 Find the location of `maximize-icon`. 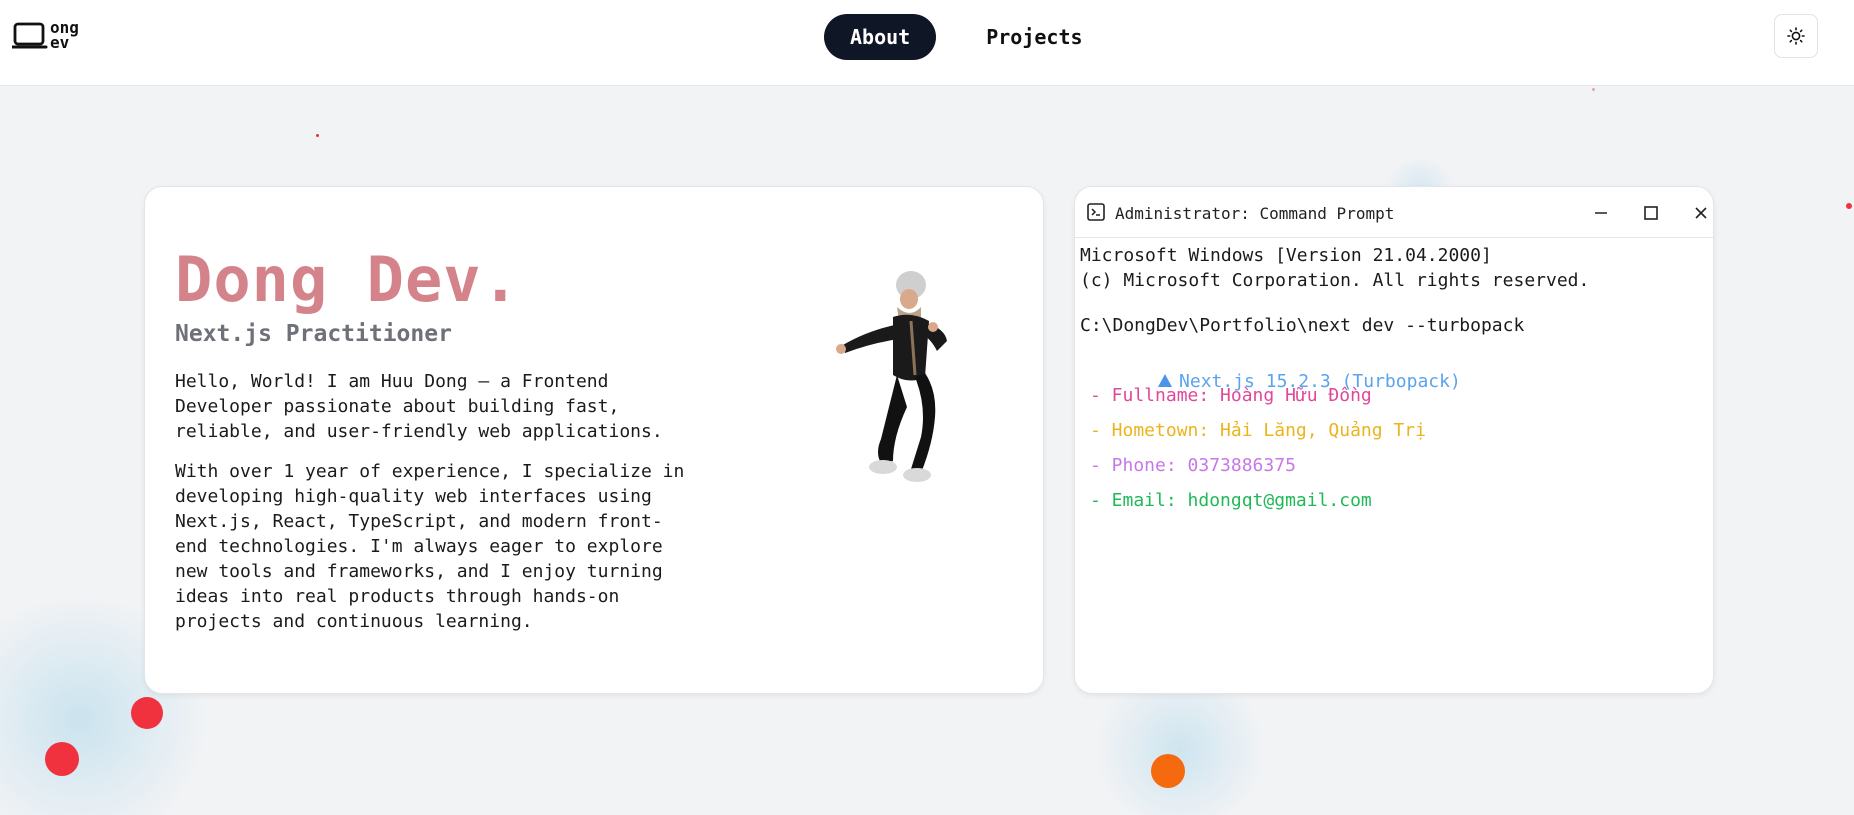

maximize-icon is located at coordinates (1651, 213).